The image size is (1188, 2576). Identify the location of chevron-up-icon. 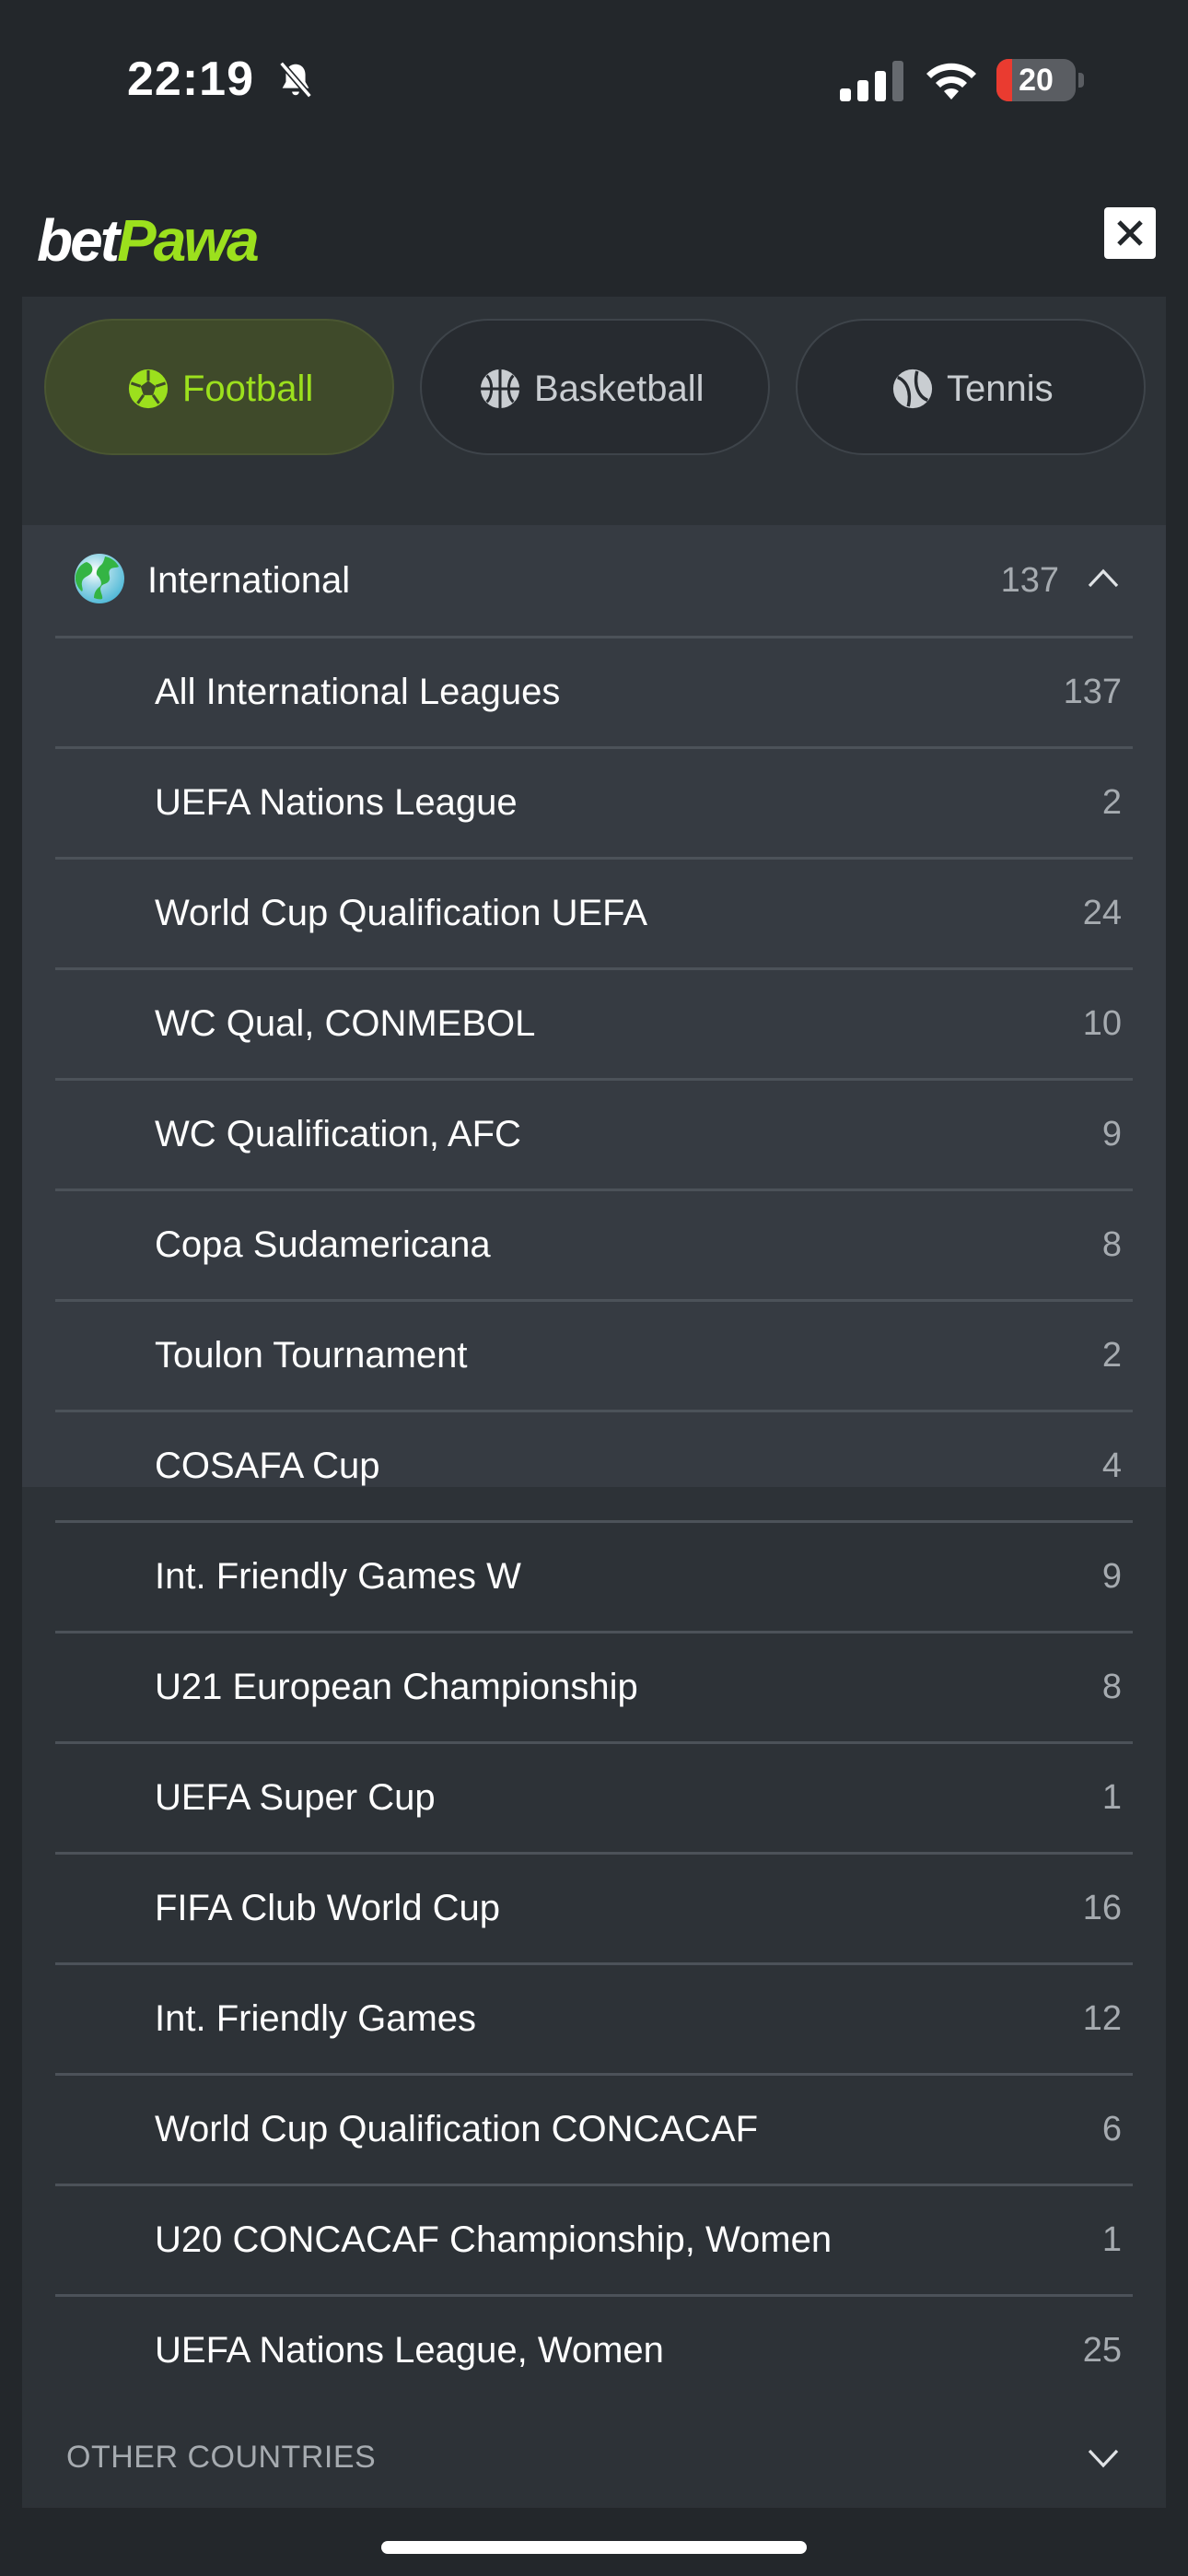
(1103, 578).